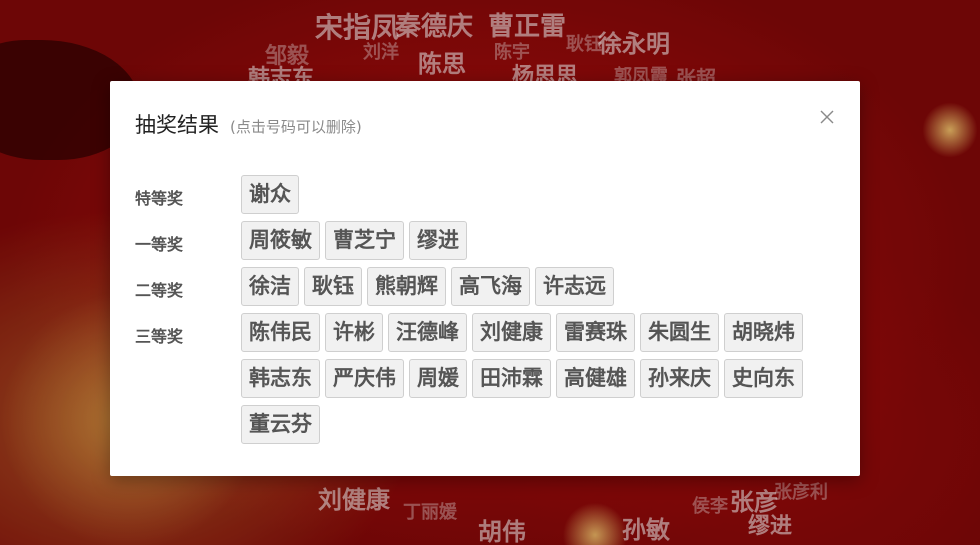  I want to click on winner-chip: 缪进, so click(438, 240).